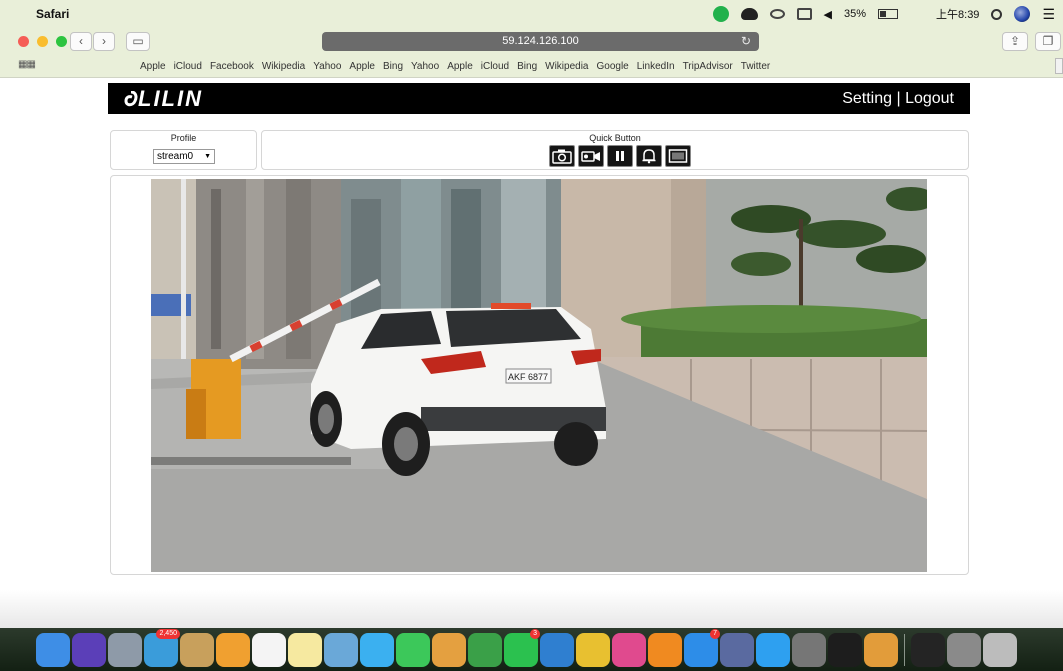  What do you see at coordinates (678, 156) in the screenshot?
I see `display-button` at bounding box center [678, 156].